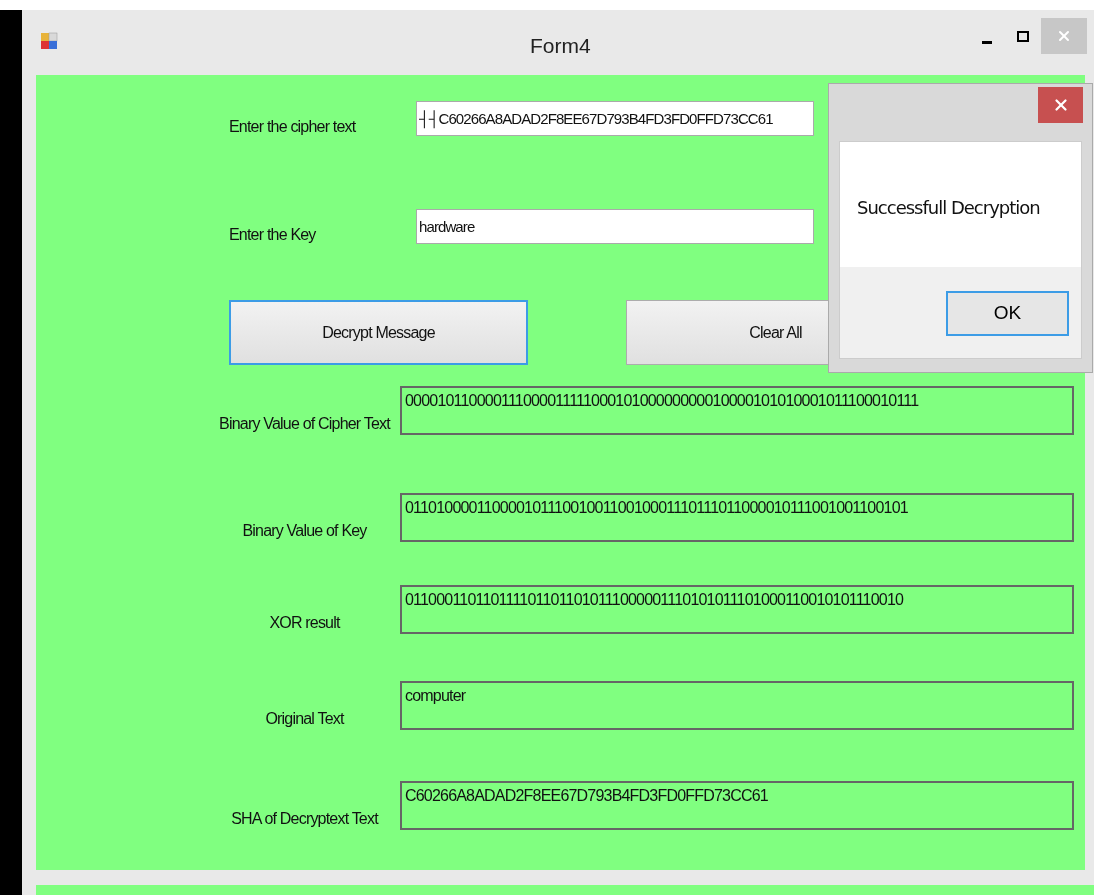 This screenshot has height=895, width=1094. What do you see at coordinates (305, 424) in the screenshot?
I see `output-label: Binary Value of Cipher Text` at bounding box center [305, 424].